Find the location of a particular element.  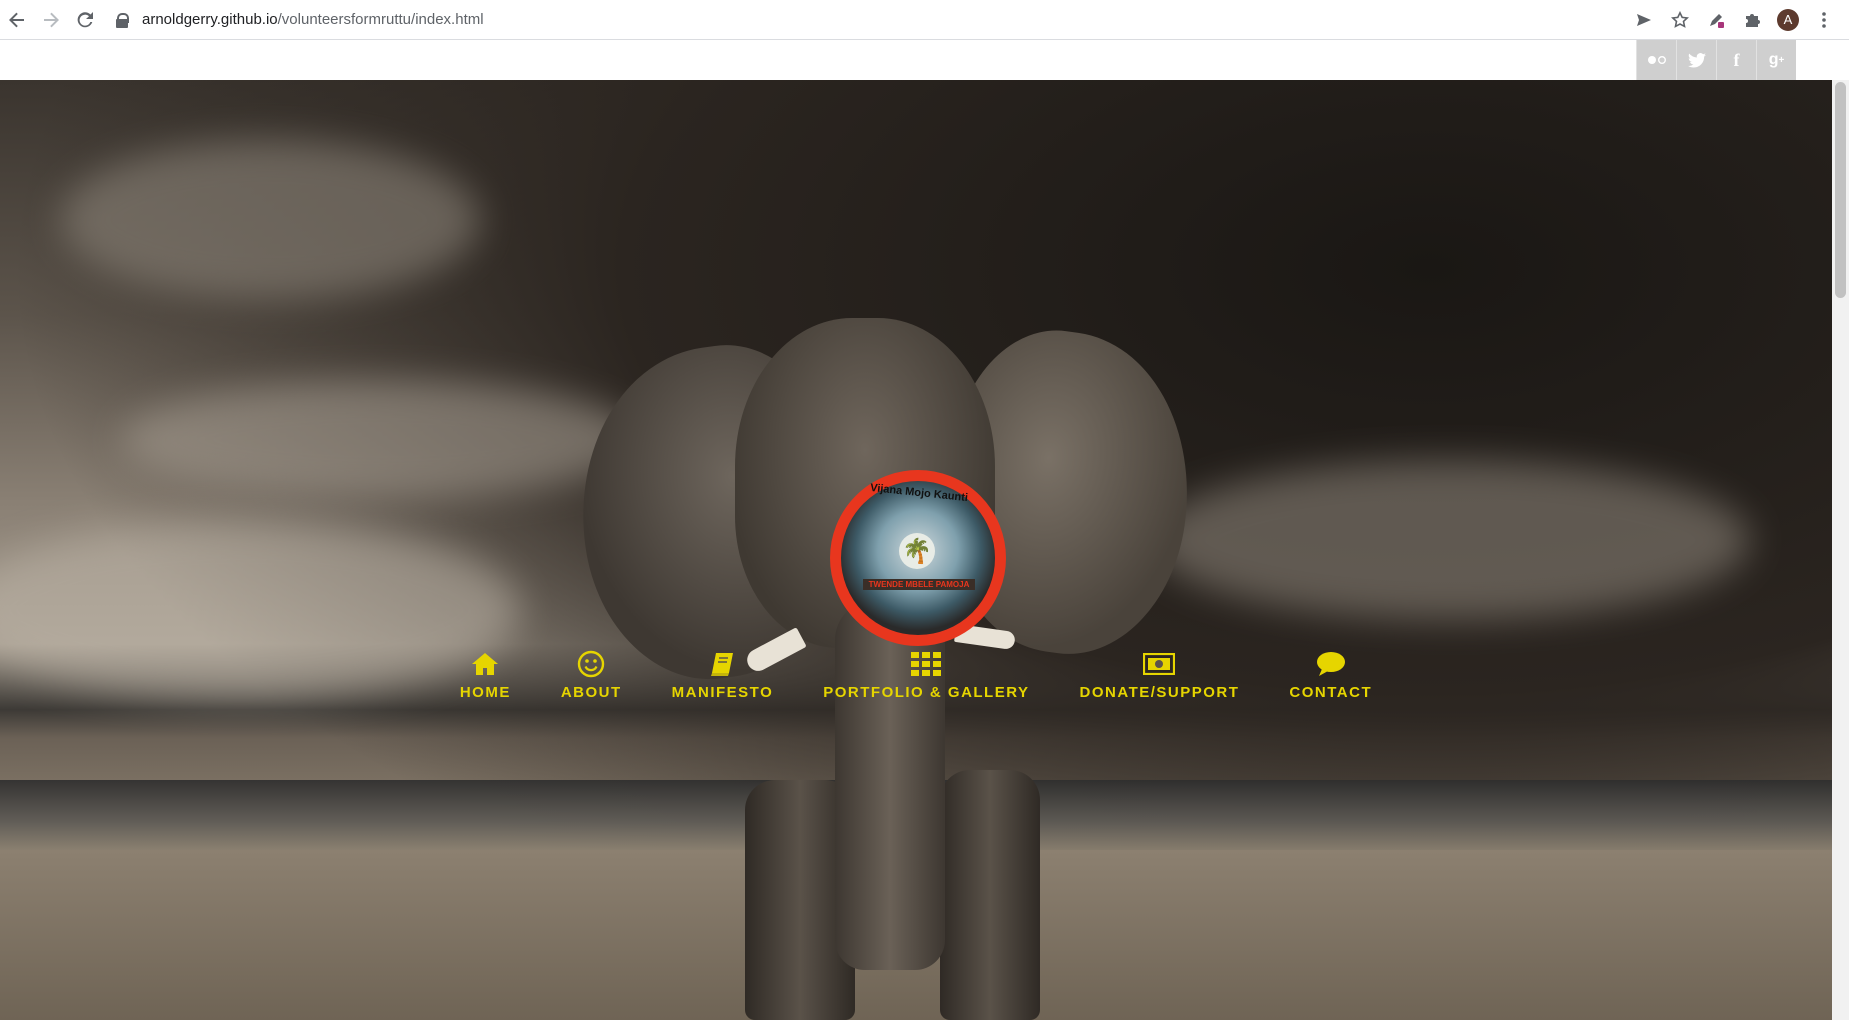

lock-icon is located at coordinates (122, 20).